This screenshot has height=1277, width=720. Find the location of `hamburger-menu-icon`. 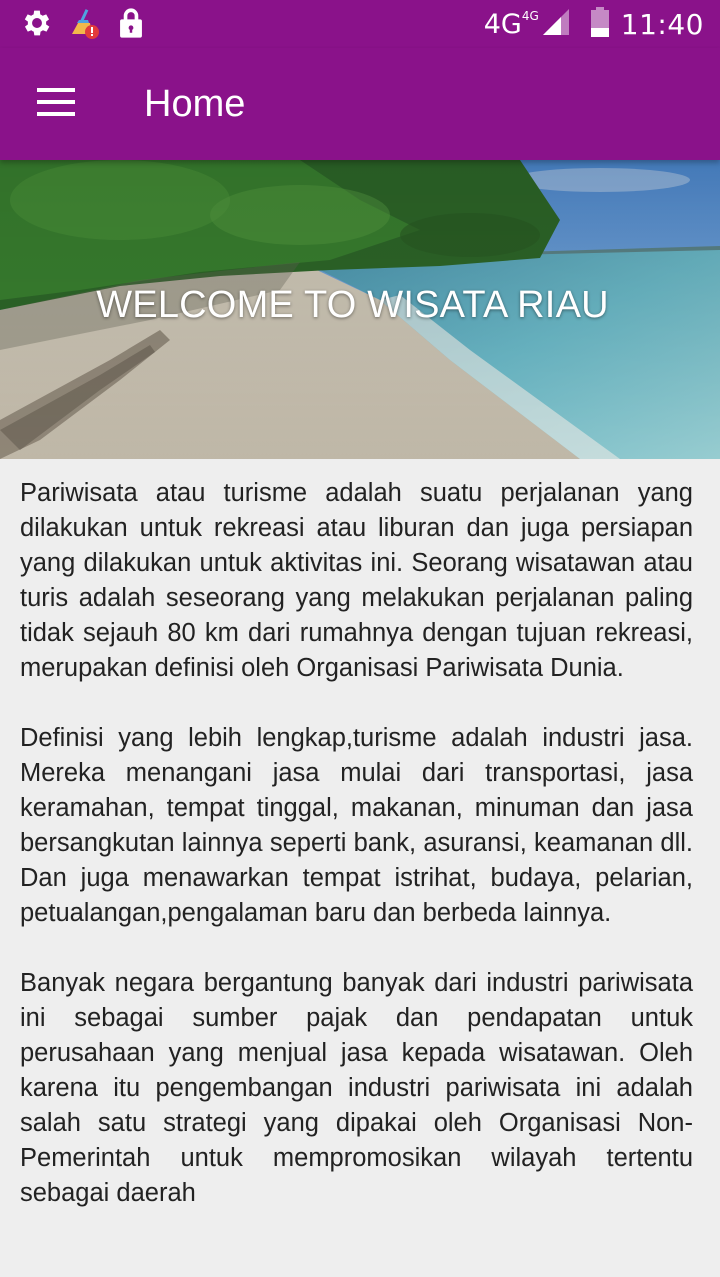

hamburger-menu-icon is located at coordinates (56, 104).